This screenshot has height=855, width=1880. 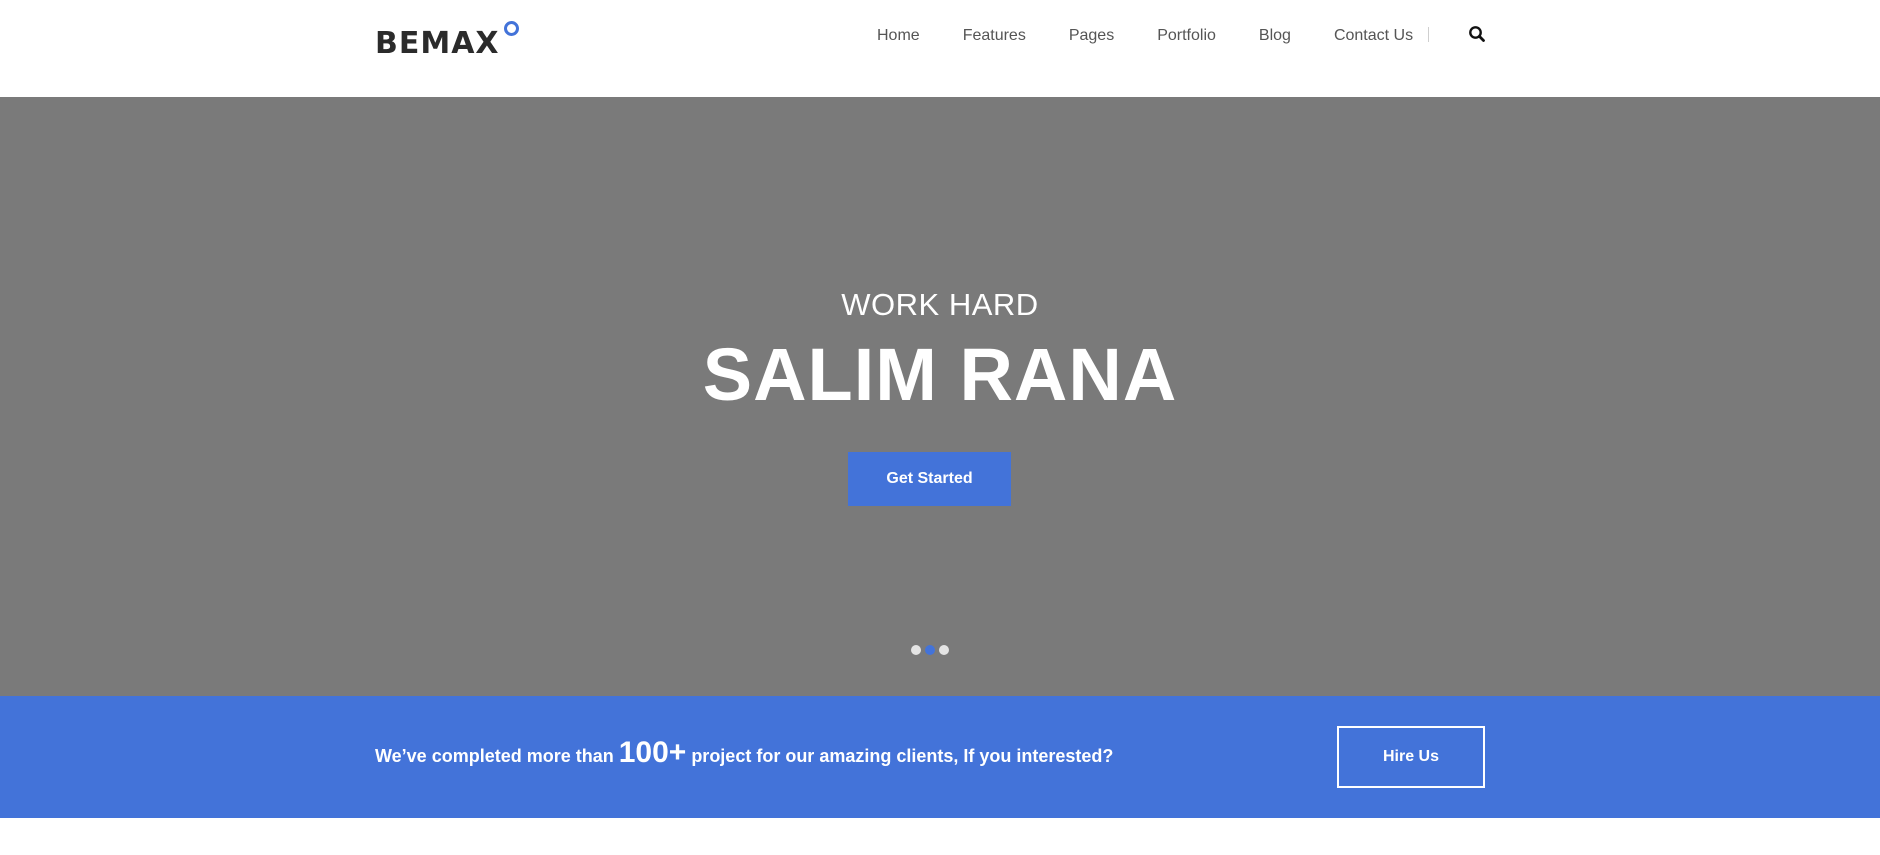 What do you see at coordinates (1477, 34) in the screenshot?
I see `search-icon` at bounding box center [1477, 34].